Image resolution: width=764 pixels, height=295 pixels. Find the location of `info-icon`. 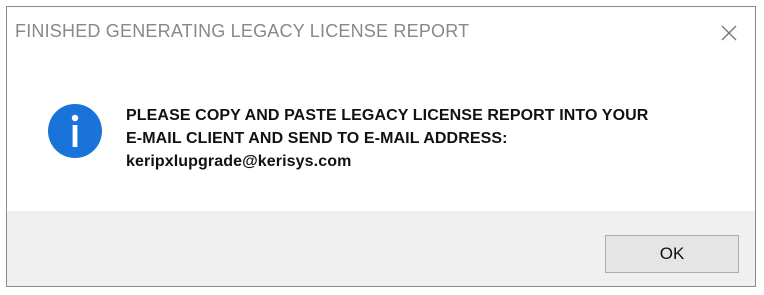

info-icon is located at coordinates (75, 131).